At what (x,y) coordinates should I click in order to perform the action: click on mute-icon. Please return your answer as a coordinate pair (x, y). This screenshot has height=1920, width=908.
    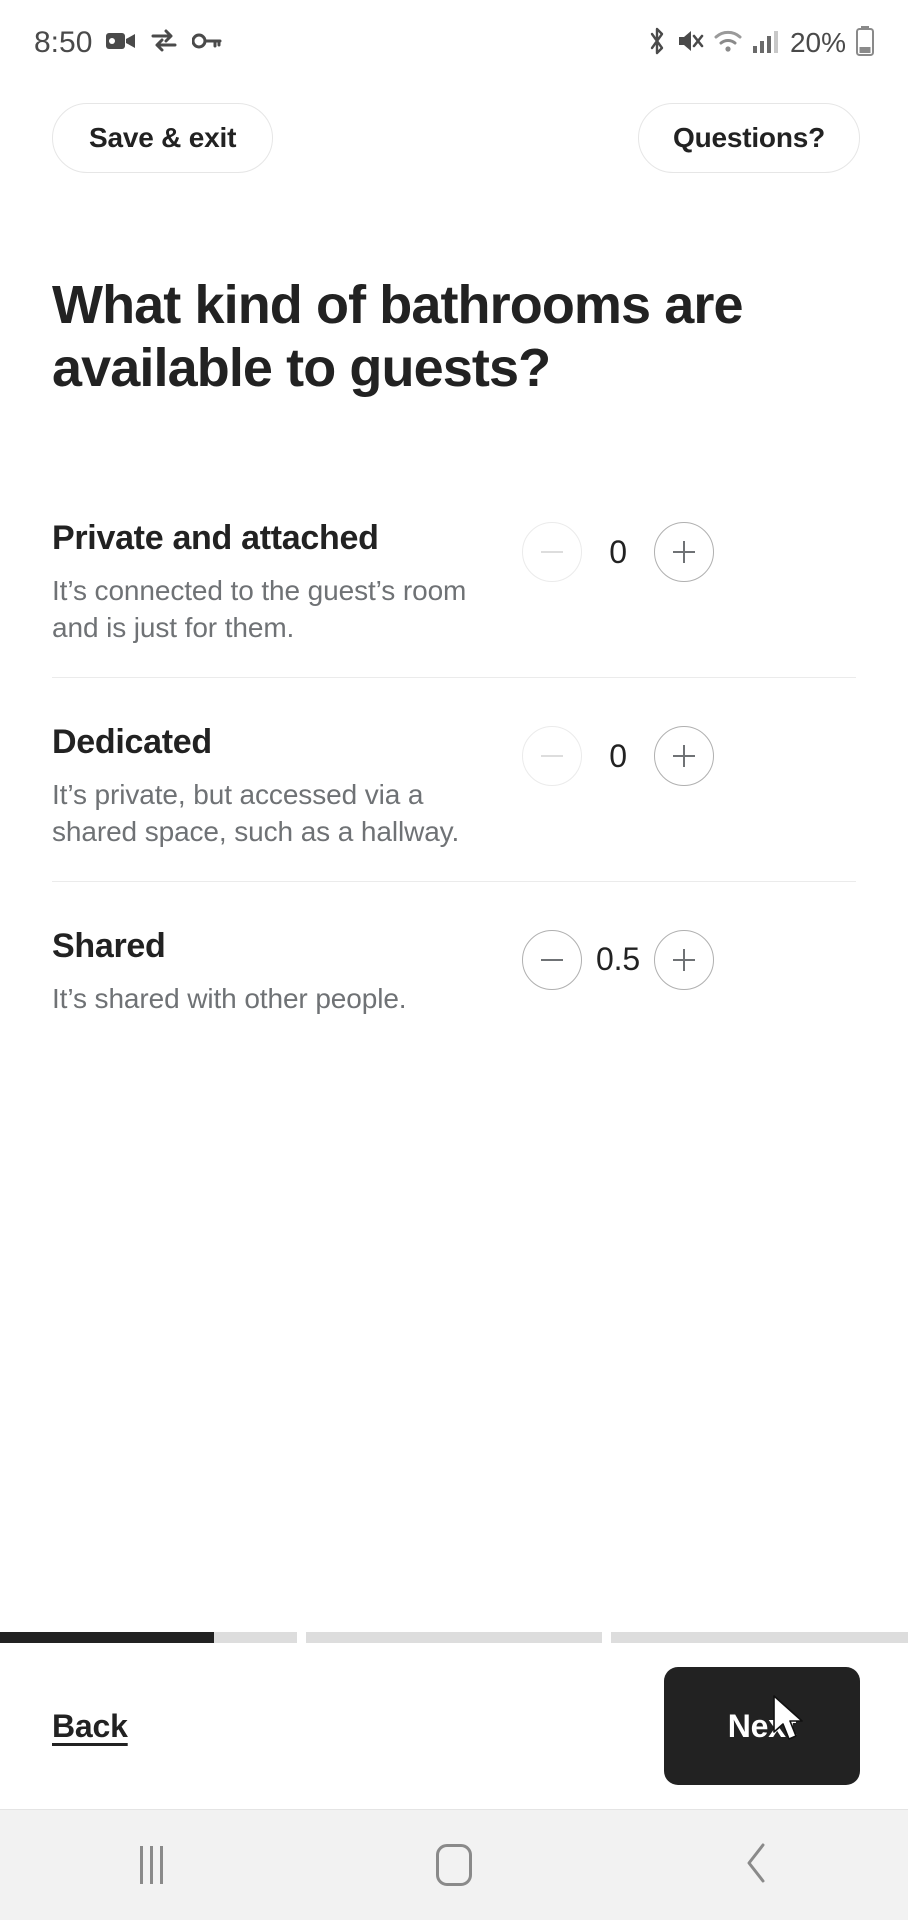
    Looking at the image, I should click on (690, 43).